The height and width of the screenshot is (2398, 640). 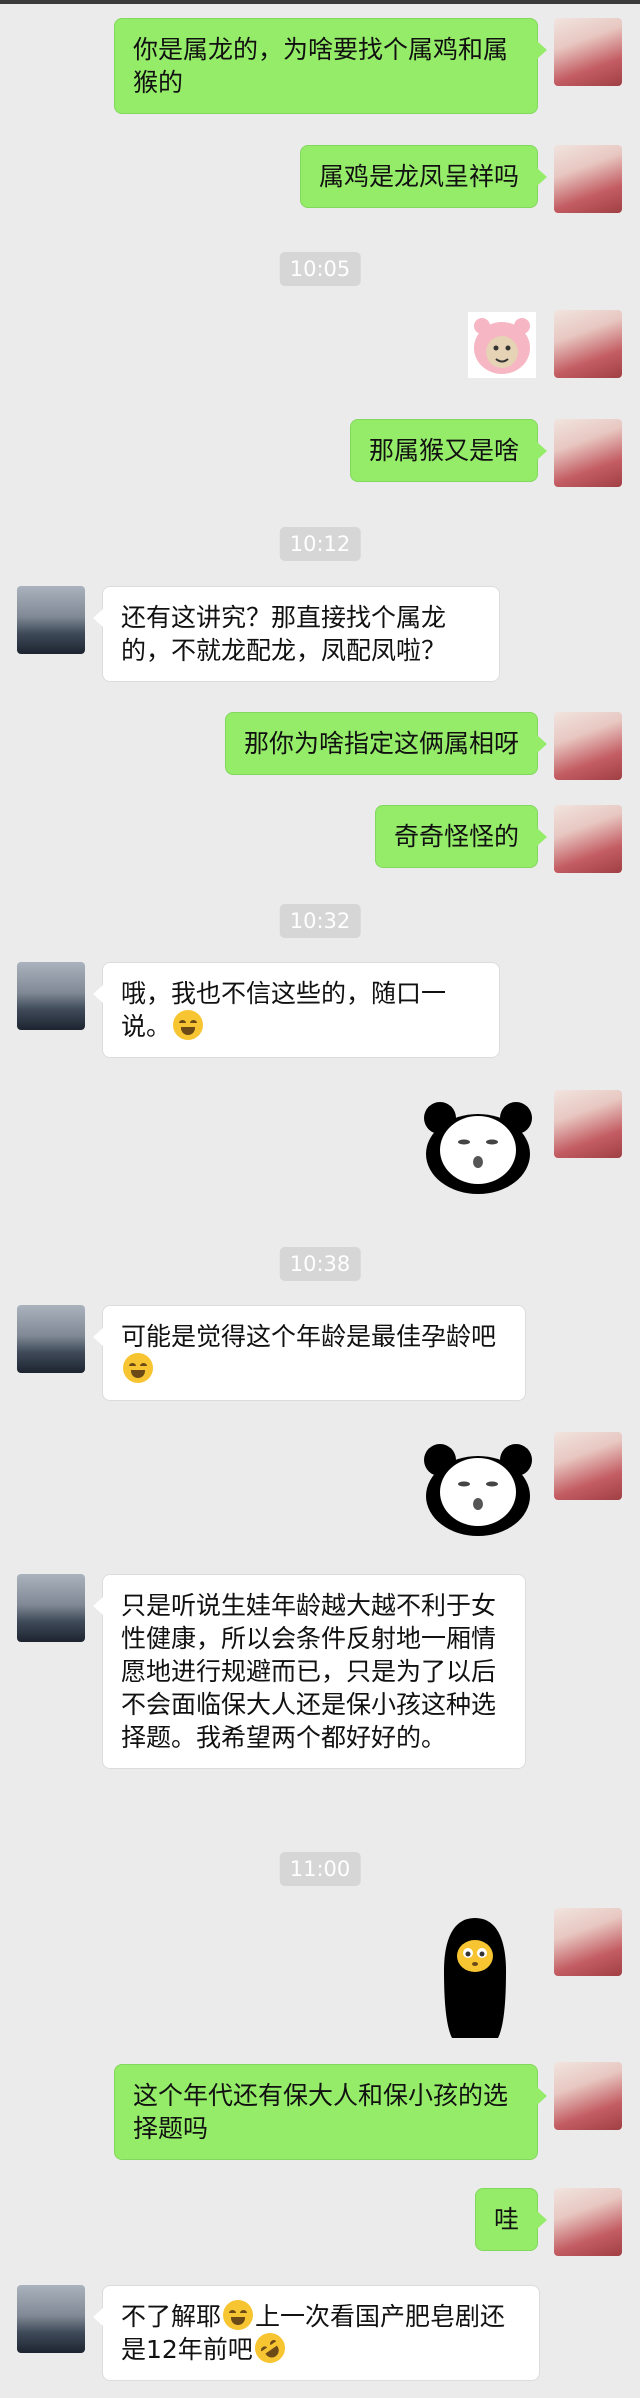 I want to click on received-bubble: 哦，我也不信这些的，随口一说。, so click(x=296, y=1010).